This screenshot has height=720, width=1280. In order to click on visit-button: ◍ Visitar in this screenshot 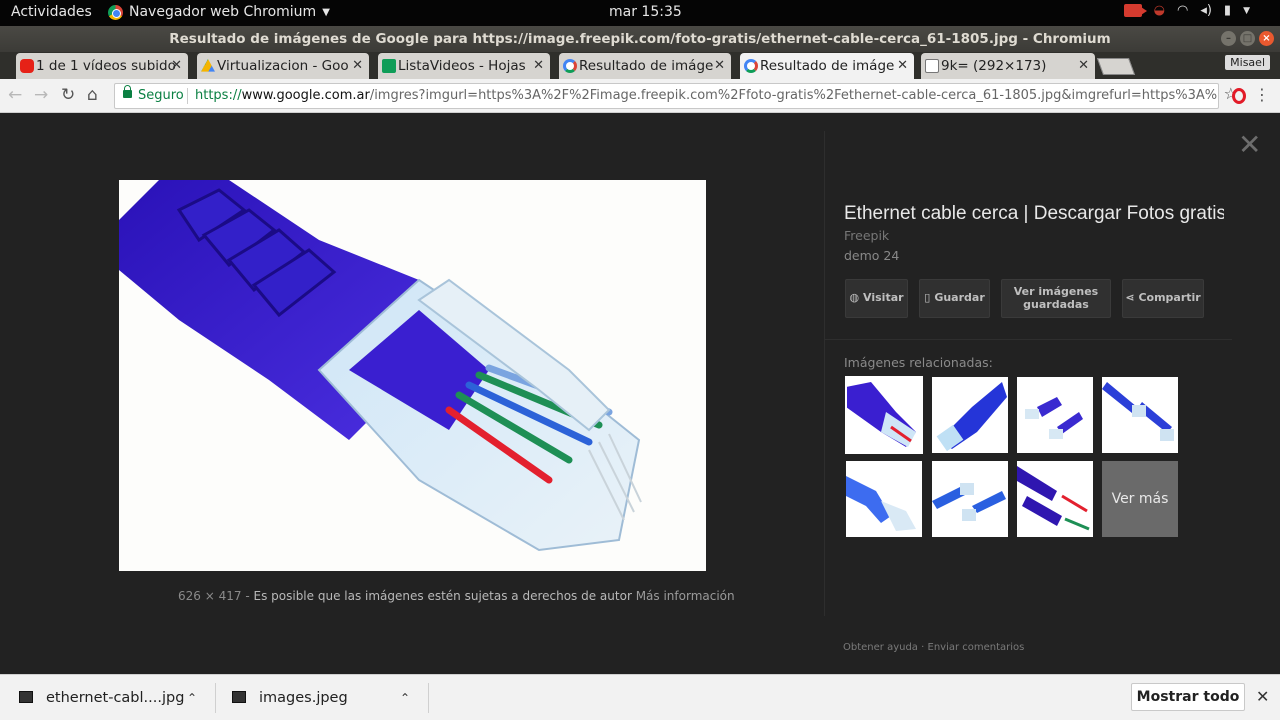, I will do `click(876, 298)`.